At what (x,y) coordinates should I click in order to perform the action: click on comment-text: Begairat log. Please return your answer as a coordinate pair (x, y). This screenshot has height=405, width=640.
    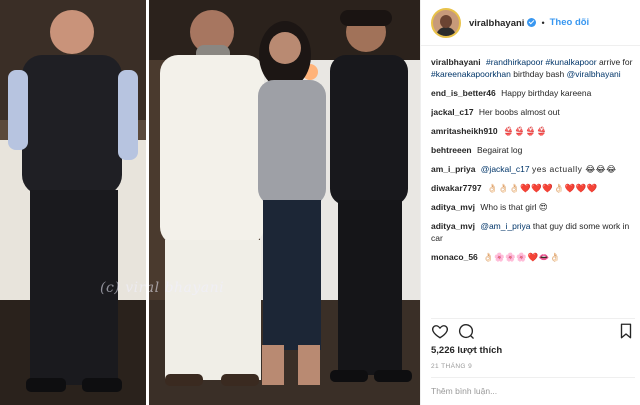
    Looking at the image, I should click on (500, 150).